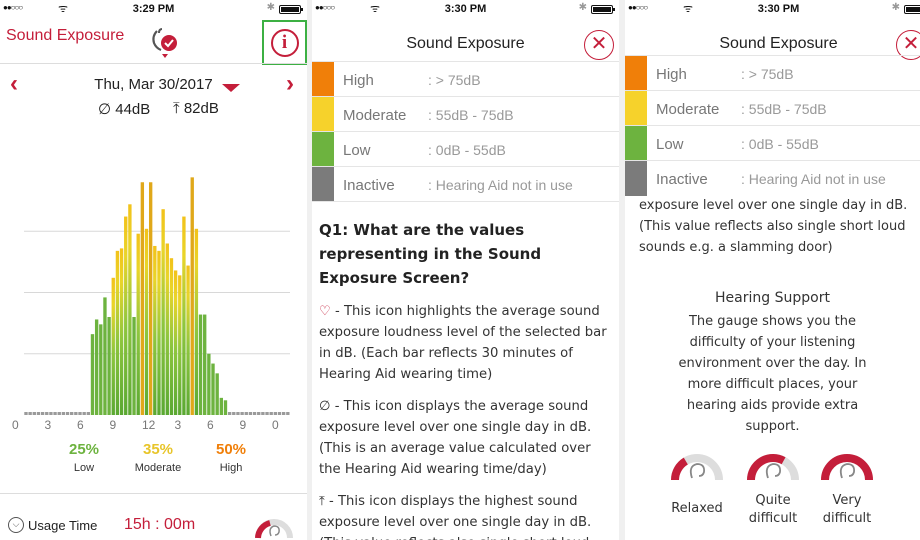 Image resolution: width=920 pixels, height=540 pixels. What do you see at coordinates (243, 425) in the screenshot?
I see `x-tick-label: 9` at bounding box center [243, 425].